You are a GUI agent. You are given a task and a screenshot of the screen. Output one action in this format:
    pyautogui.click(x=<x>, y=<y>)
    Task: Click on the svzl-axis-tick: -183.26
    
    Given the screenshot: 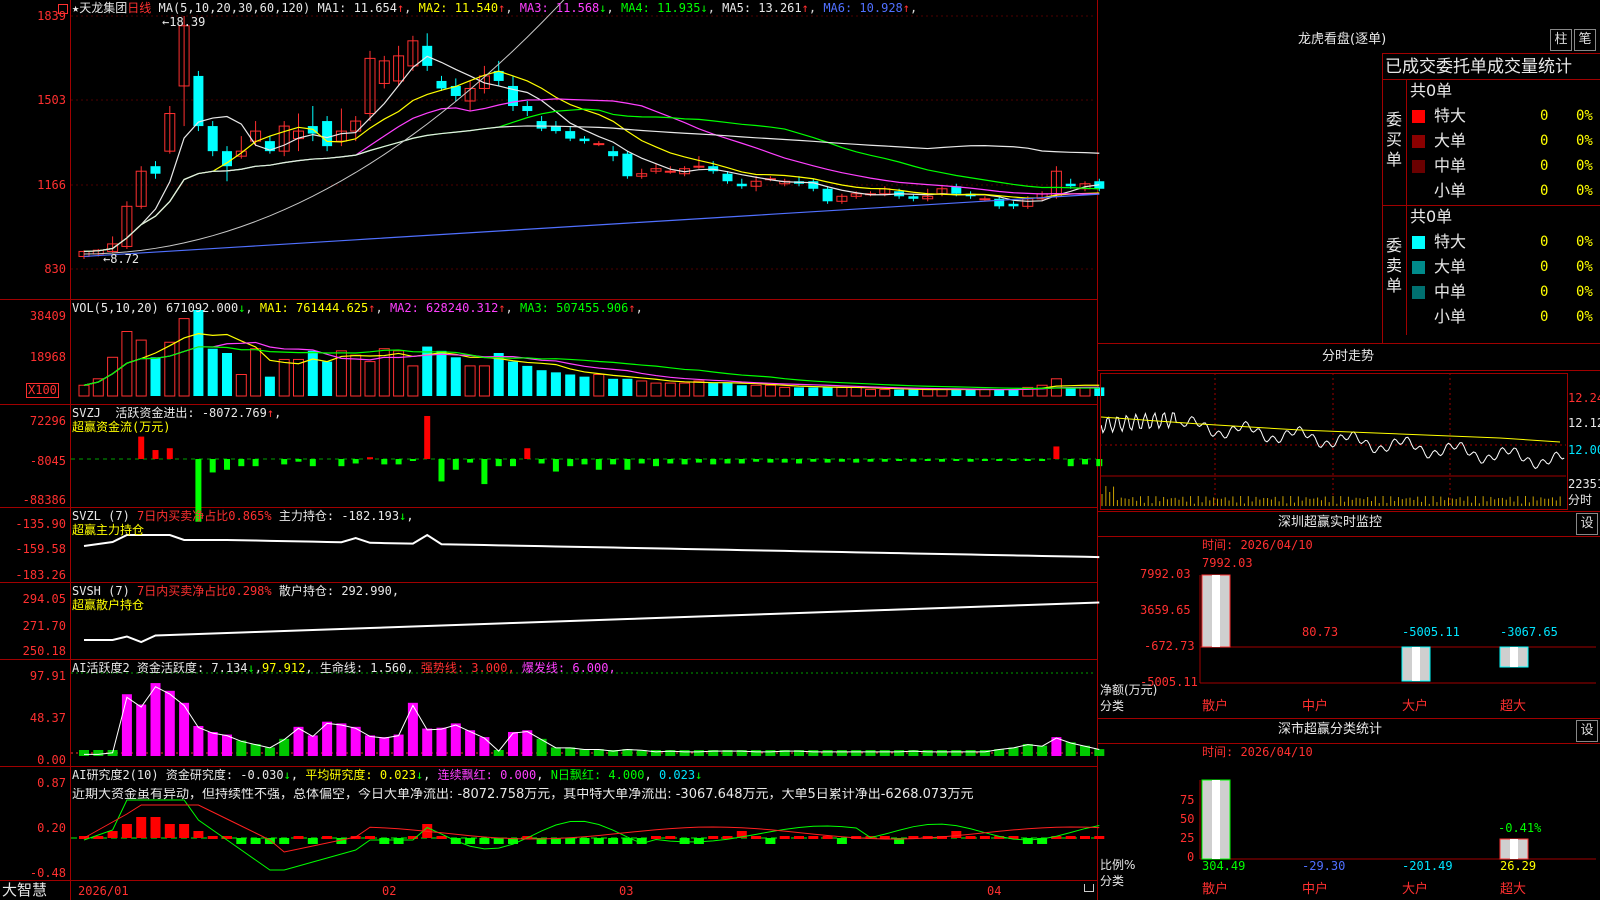 What is the action you would take?
    pyautogui.click(x=40, y=575)
    